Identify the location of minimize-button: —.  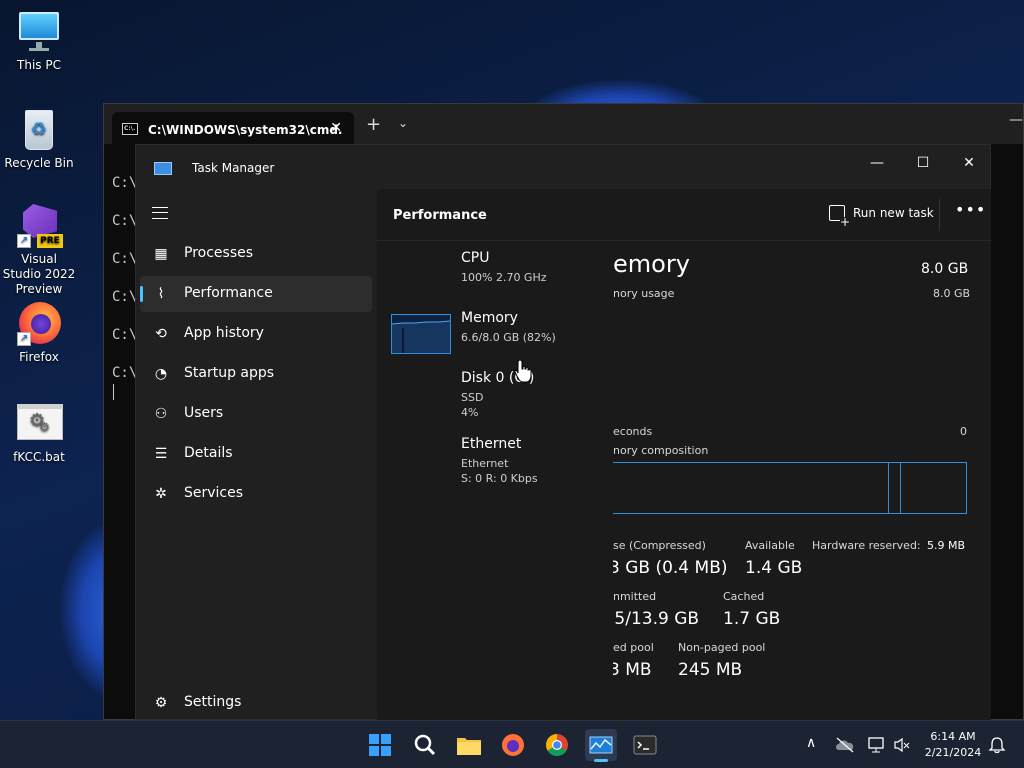
(877, 164).